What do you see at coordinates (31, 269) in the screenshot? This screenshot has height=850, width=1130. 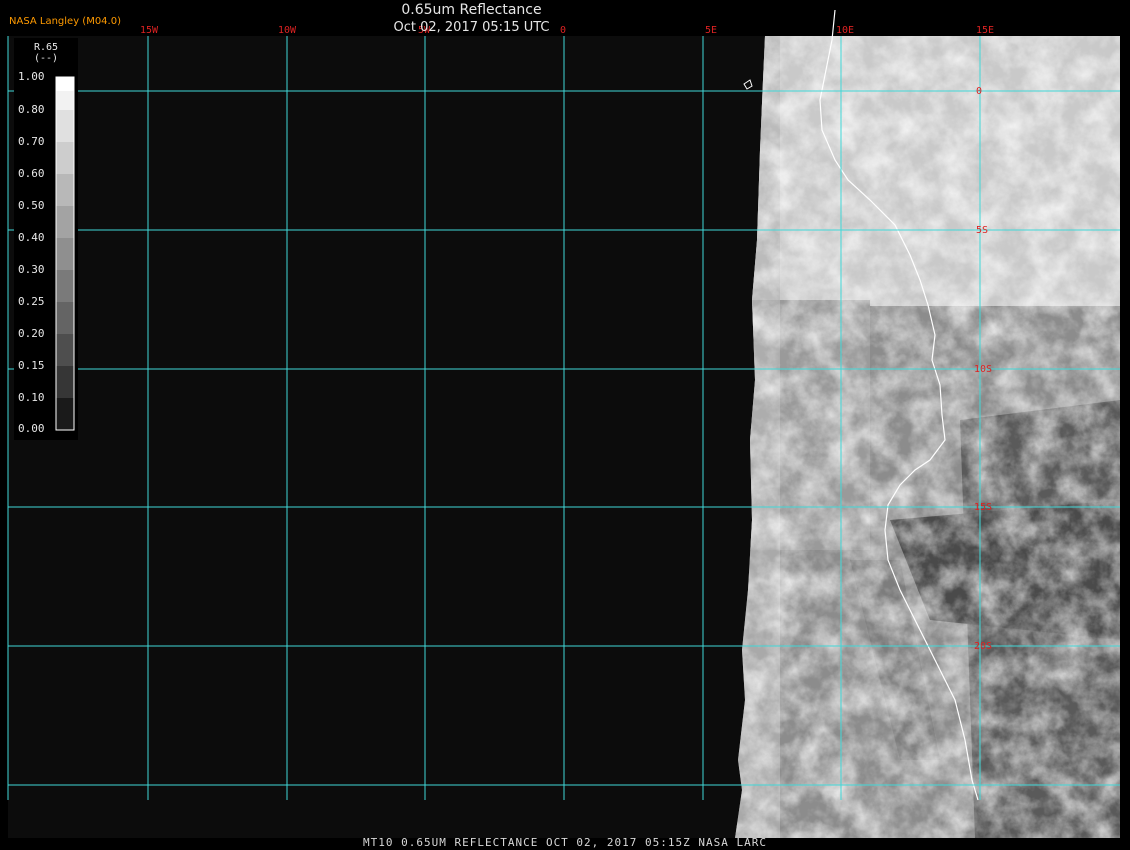 I see `legend-label: 0.30` at bounding box center [31, 269].